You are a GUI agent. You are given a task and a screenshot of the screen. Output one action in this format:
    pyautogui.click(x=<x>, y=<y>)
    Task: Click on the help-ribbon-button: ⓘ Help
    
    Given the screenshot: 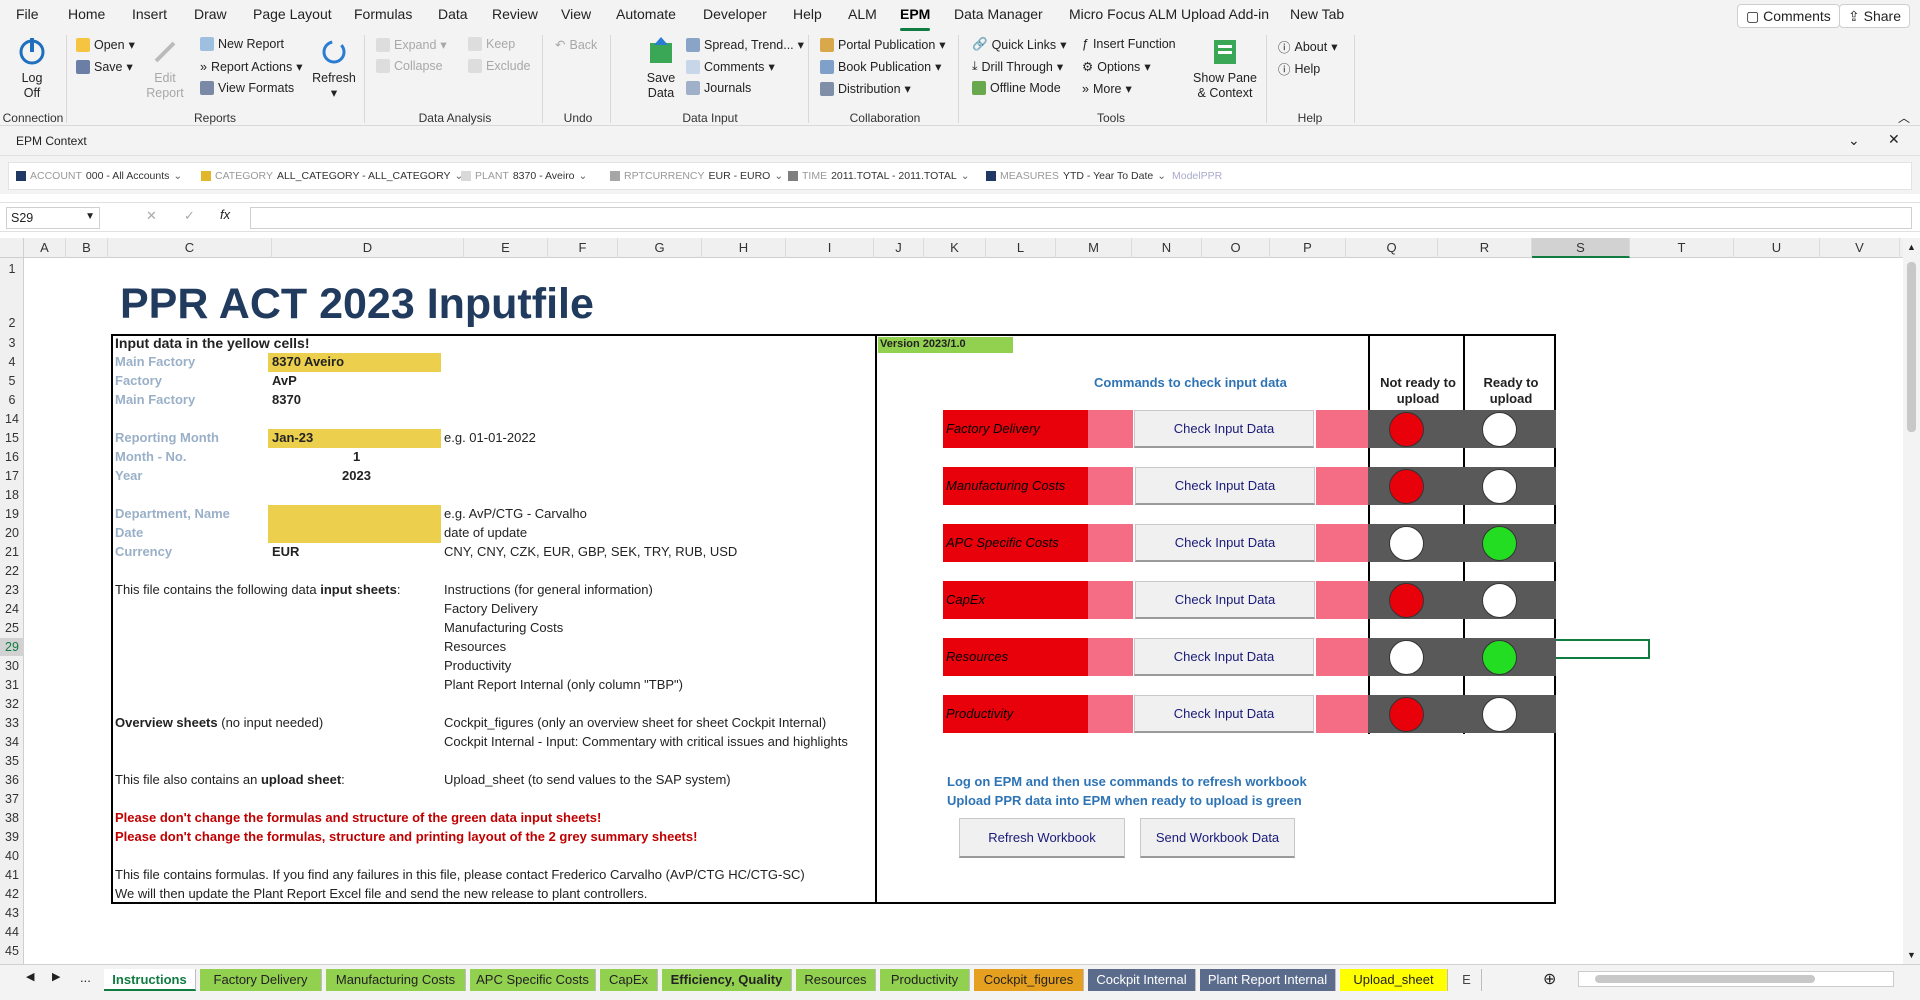 What is the action you would take?
    pyautogui.click(x=1299, y=68)
    